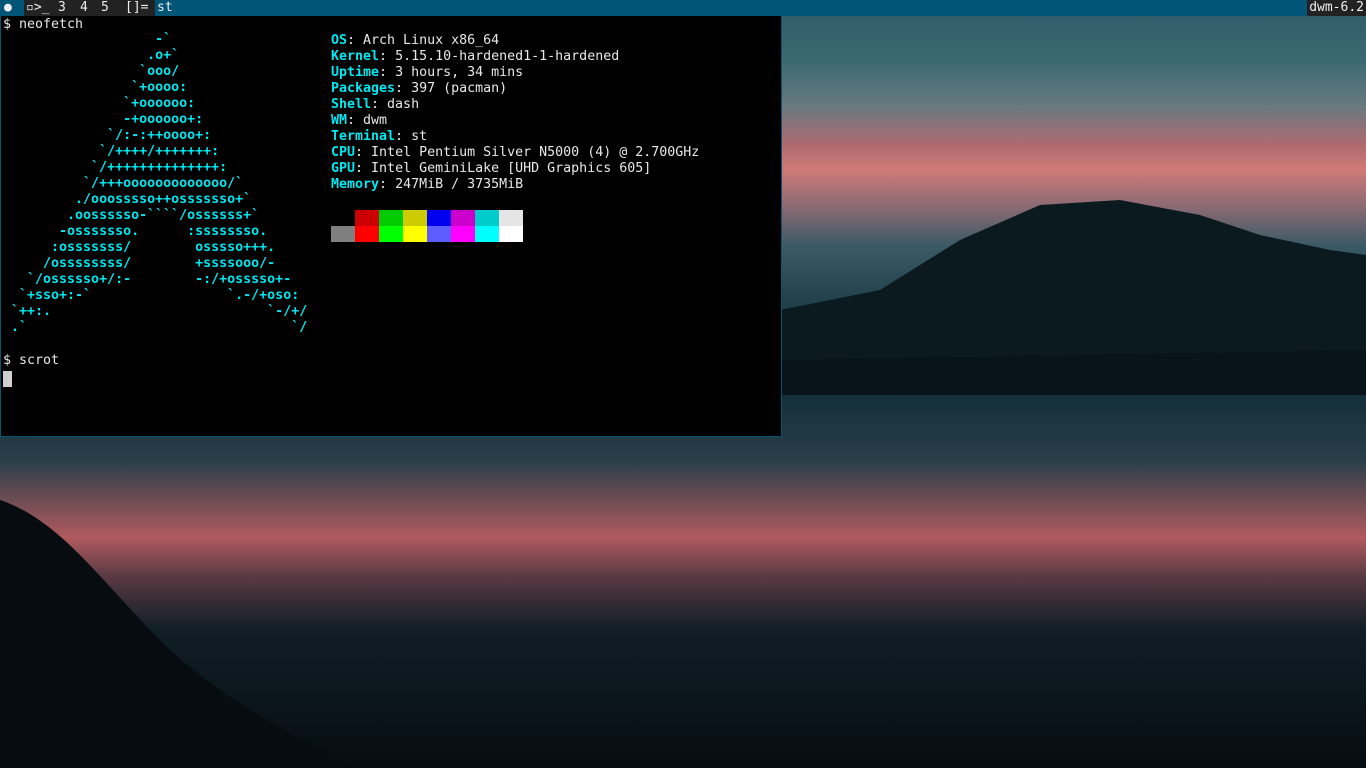 Image resolution: width=1366 pixels, height=768 pixels. What do you see at coordinates (351, 104) in the screenshot?
I see `info-key: Shell` at bounding box center [351, 104].